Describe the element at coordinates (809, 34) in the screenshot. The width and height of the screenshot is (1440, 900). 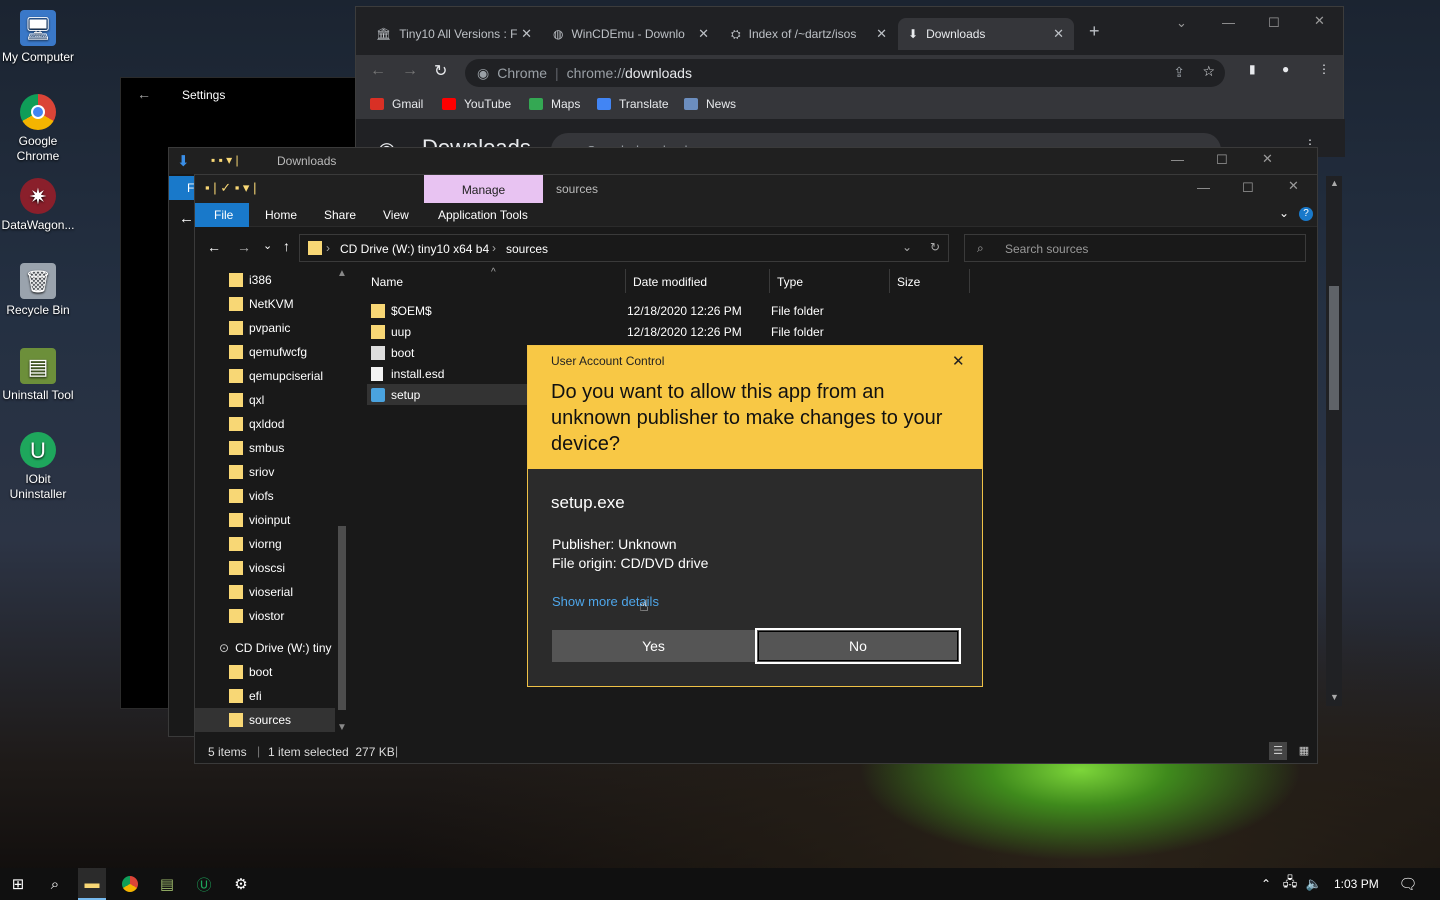
I see `tab-index: ⛭ Index of /~dartz/isos ✕` at that location.